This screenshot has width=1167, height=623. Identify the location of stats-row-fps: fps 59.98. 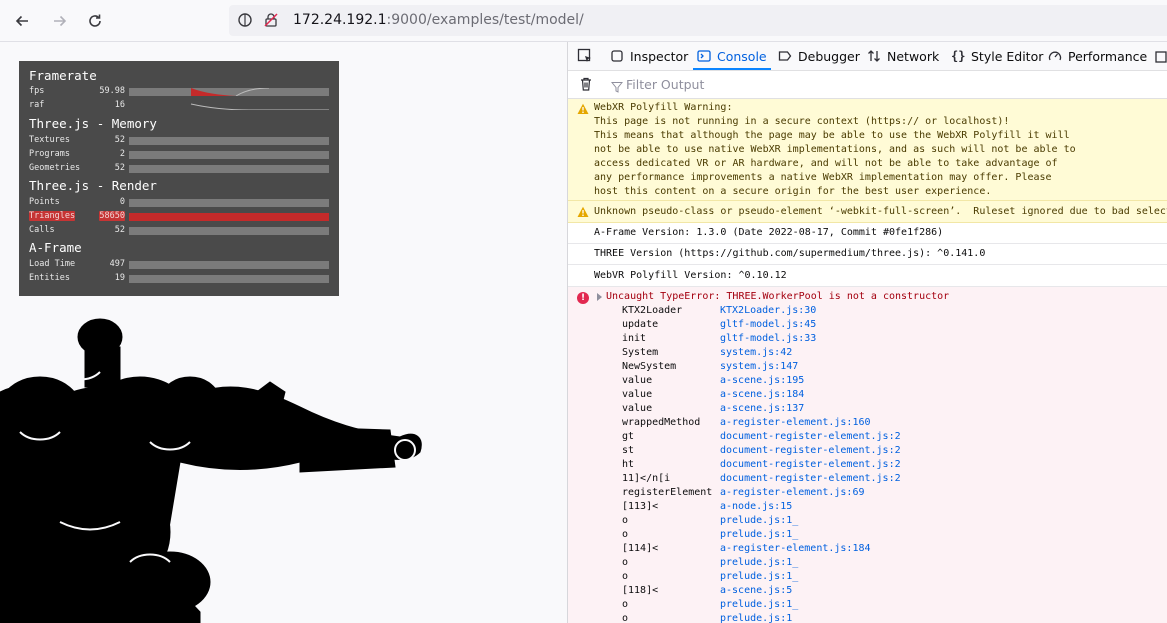
(179, 92).